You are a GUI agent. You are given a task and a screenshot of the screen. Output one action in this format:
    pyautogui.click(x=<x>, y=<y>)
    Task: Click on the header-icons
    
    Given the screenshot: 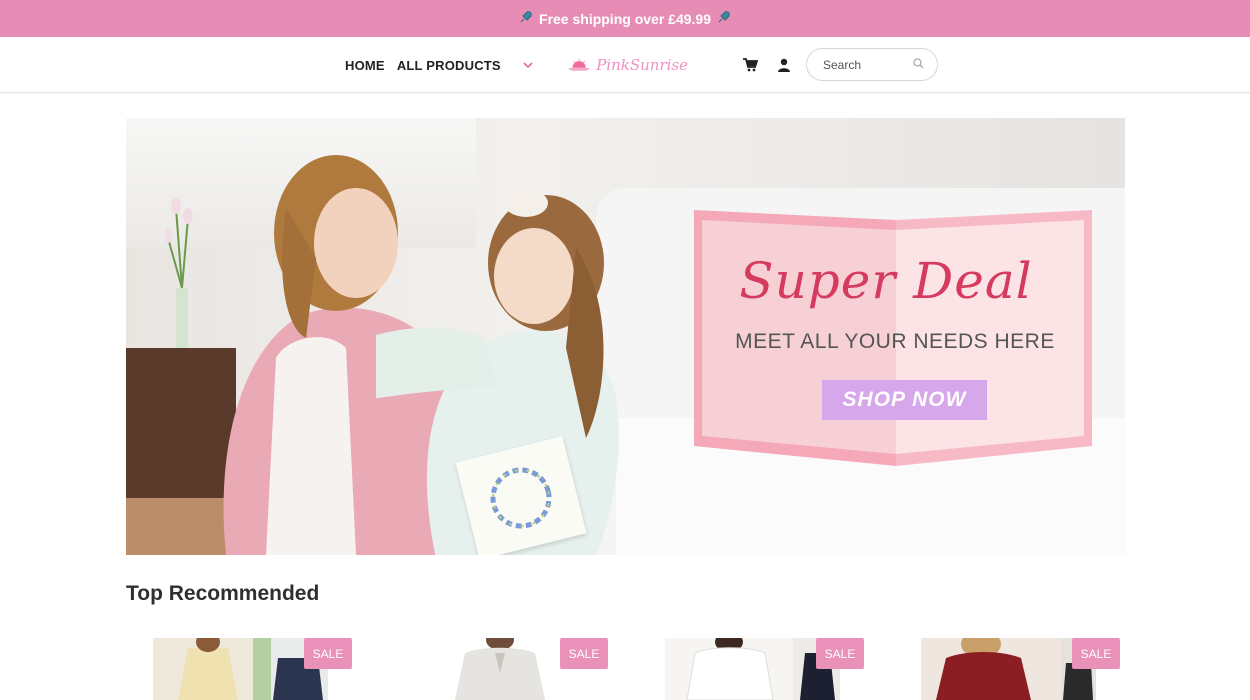 What is the action you would take?
    pyautogui.click(x=767, y=65)
    